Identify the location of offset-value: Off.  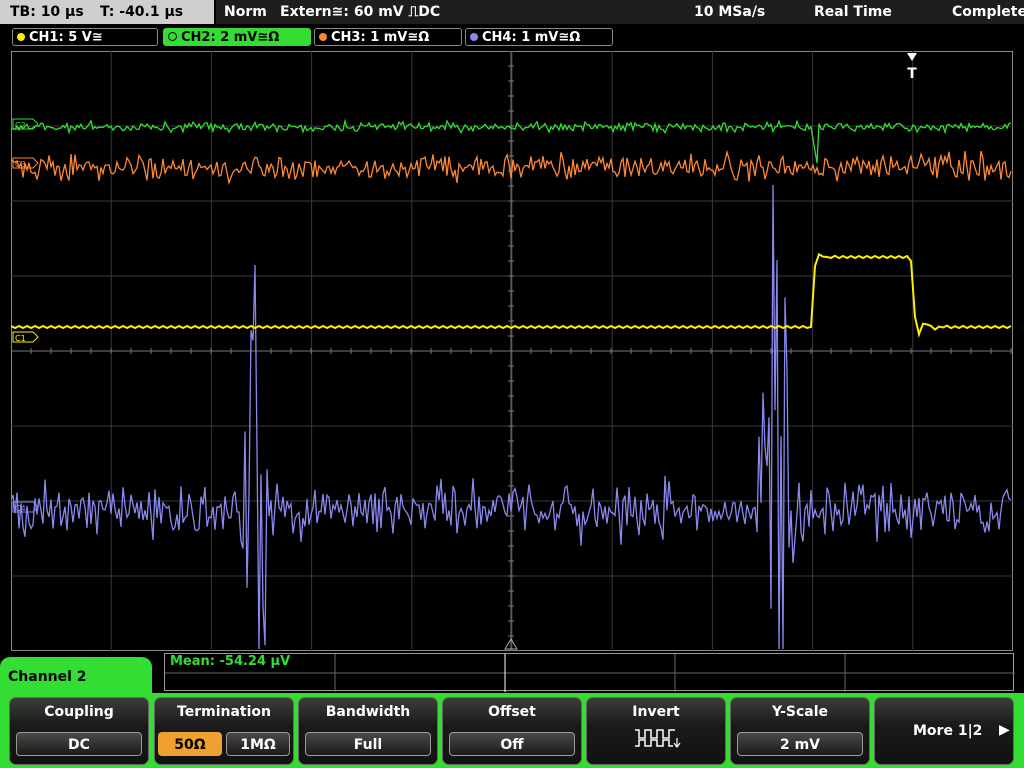
(512, 744).